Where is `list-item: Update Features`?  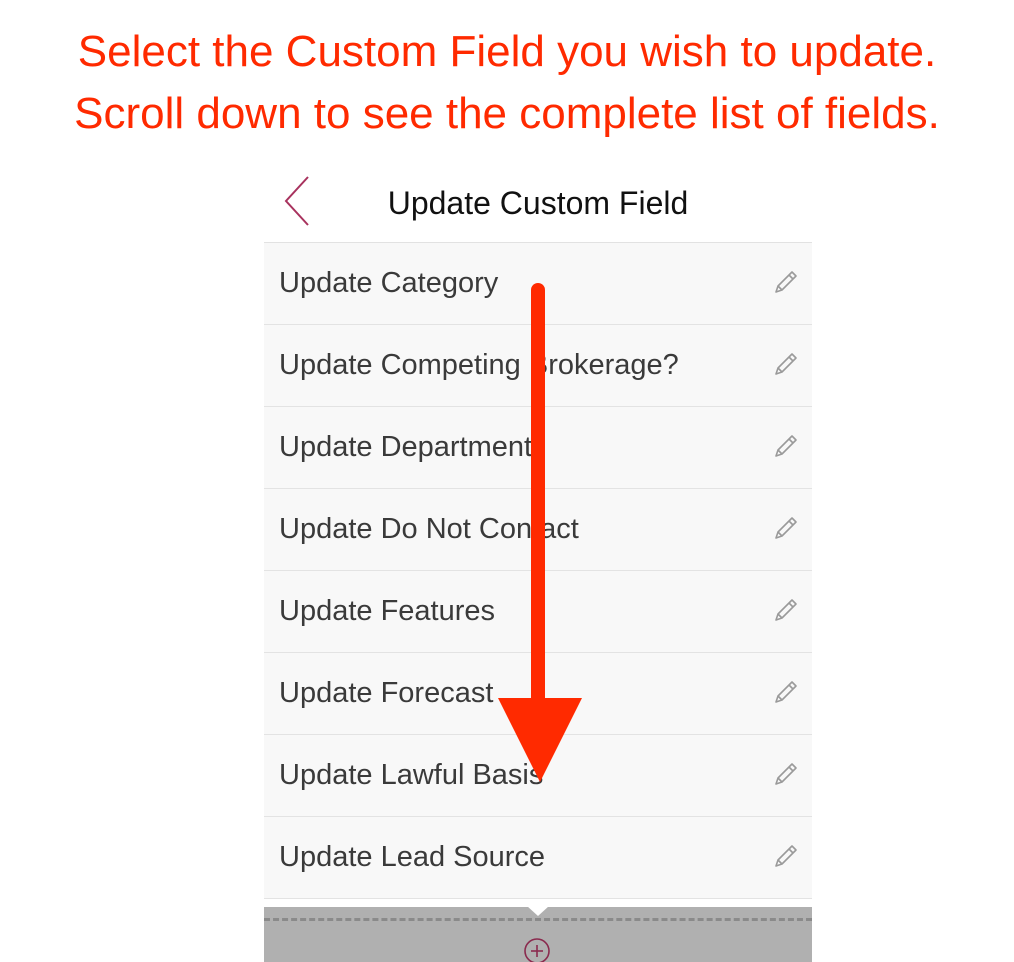
list-item: Update Features is located at coordinates (538, 612).